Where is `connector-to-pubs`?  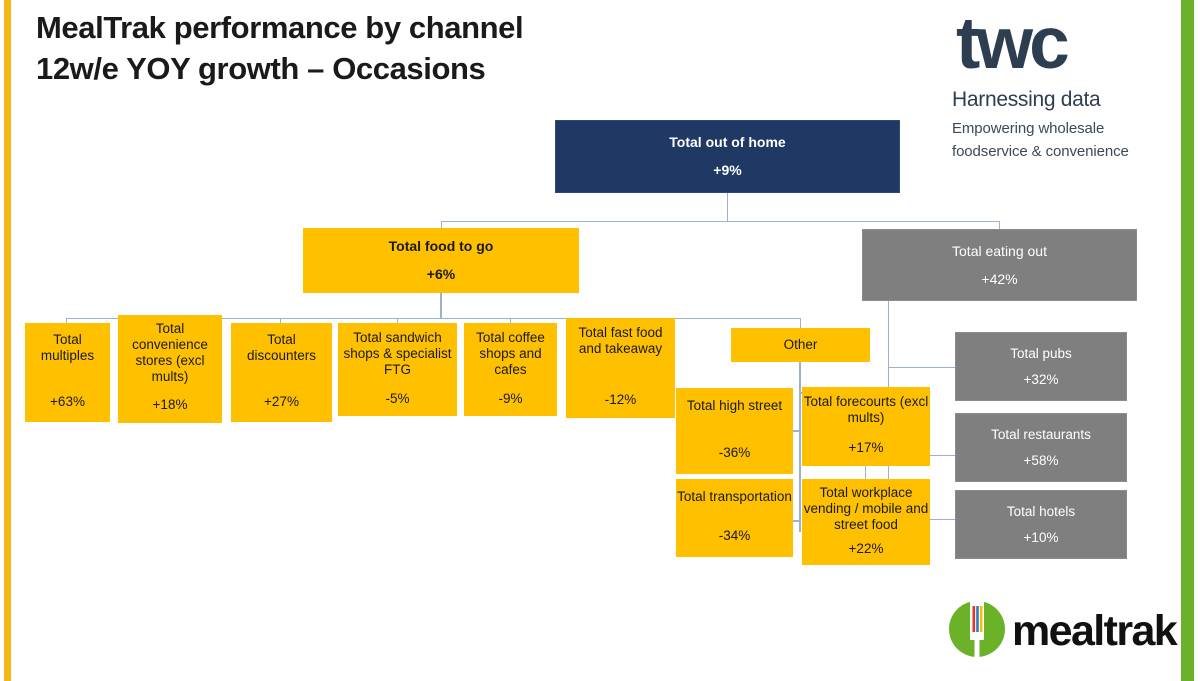 connector-to-pubs is located at coordinates (922, 367).